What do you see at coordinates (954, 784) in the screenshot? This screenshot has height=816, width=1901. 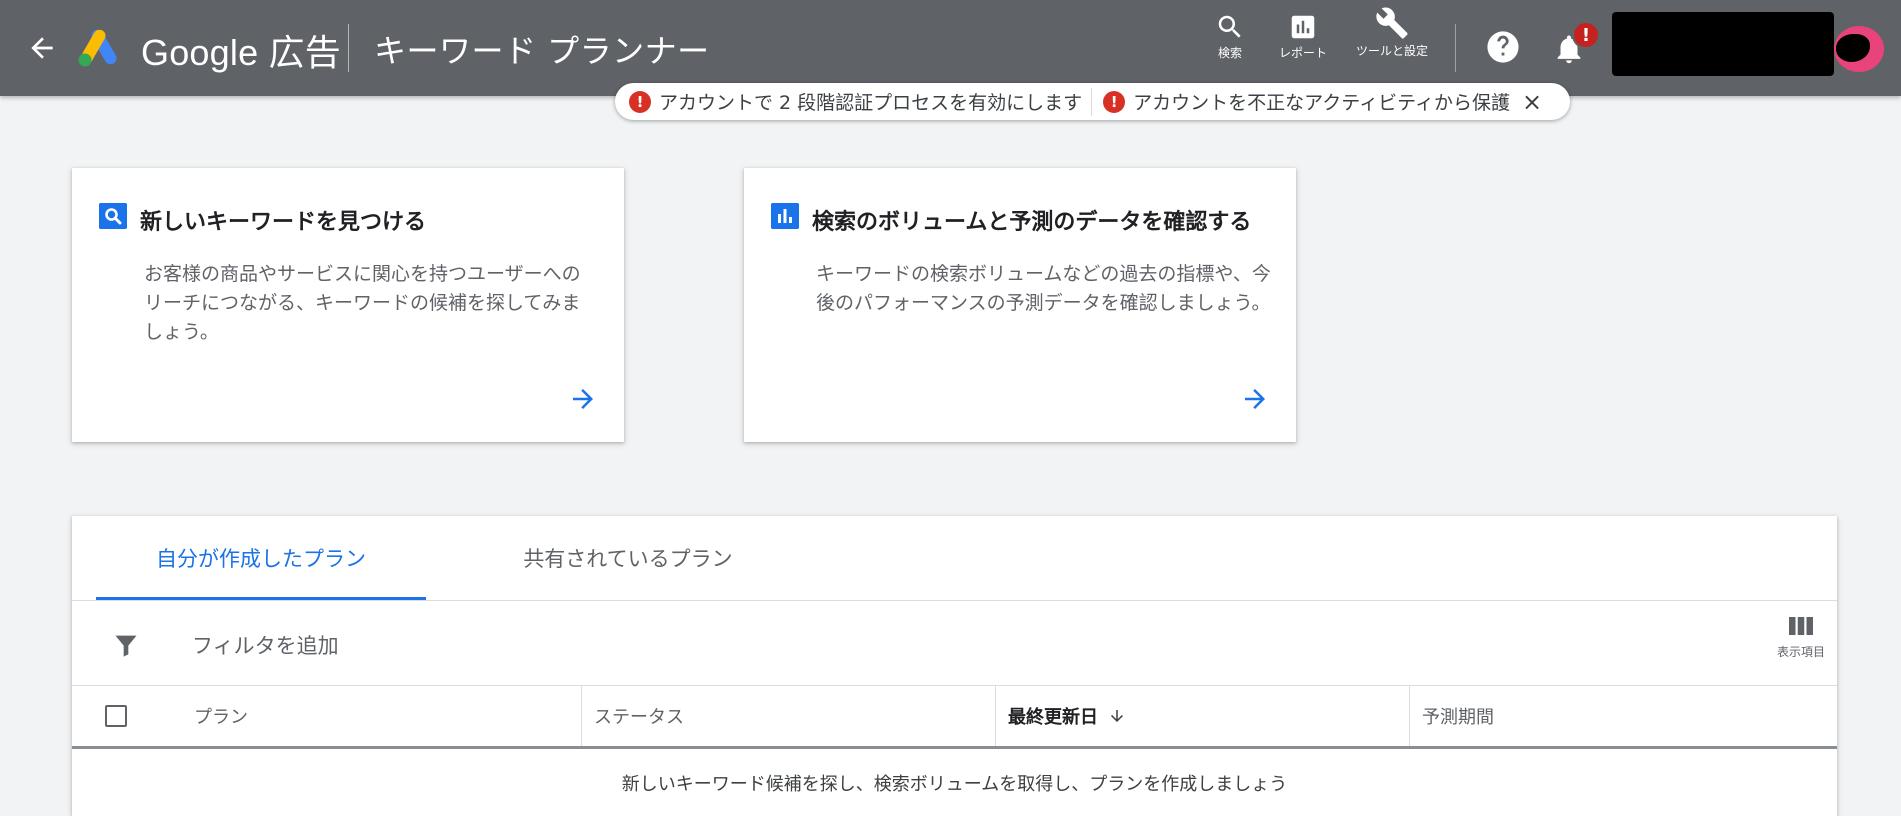 I see `empty-state-message: 新しいキーワード候補を探し、検索ボリュームを取得し、プランを作成しましょう` at bounding box center [954, 784].